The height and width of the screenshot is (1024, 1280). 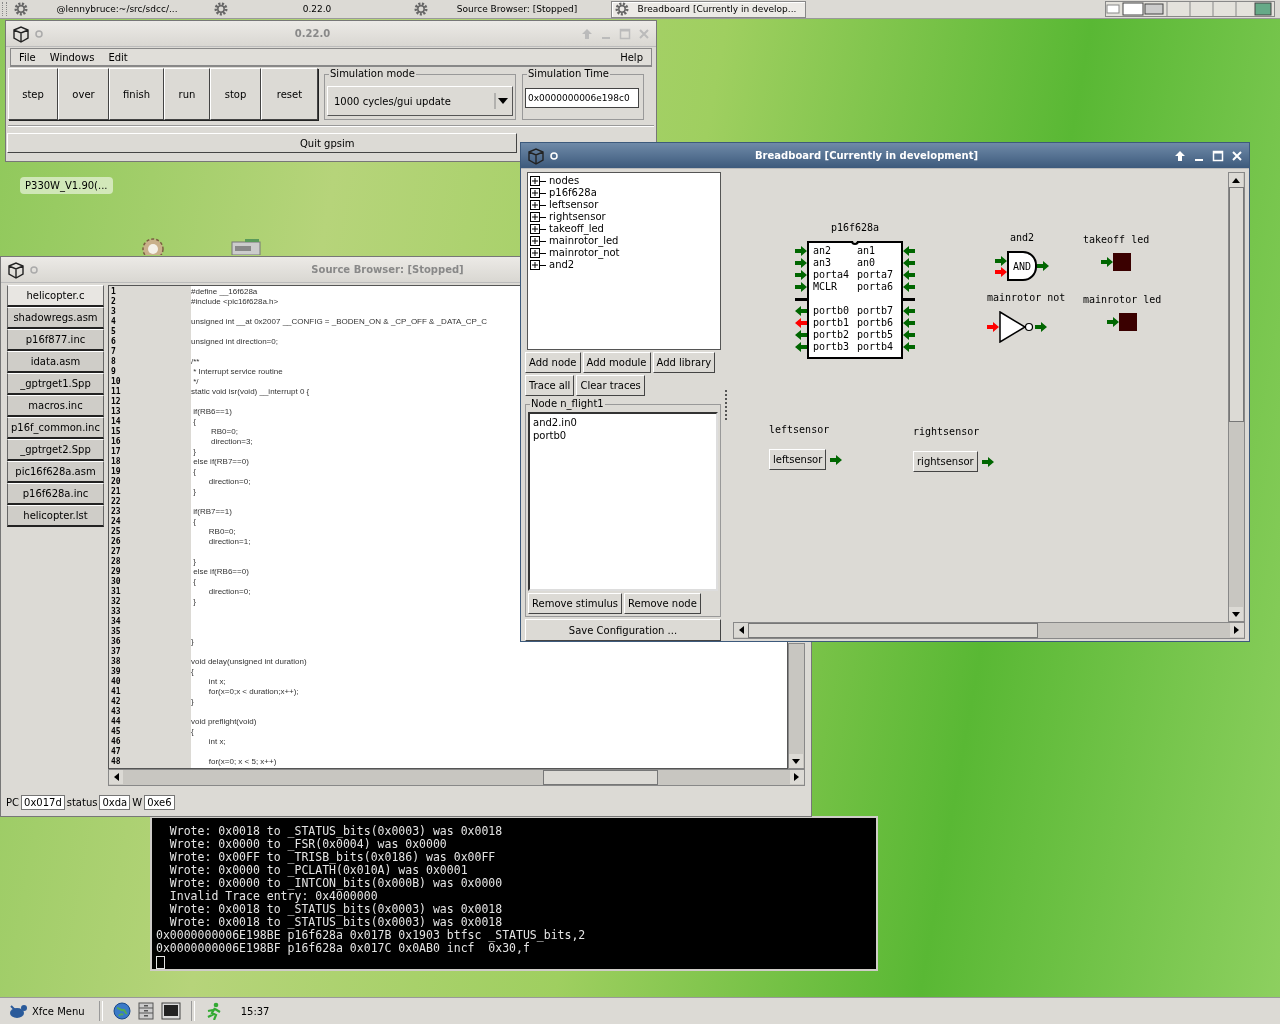 What do you see at coordinates (235, 94) in the screenshot?
I see `toolbar-button: stop` at bounding box center [235, 94].